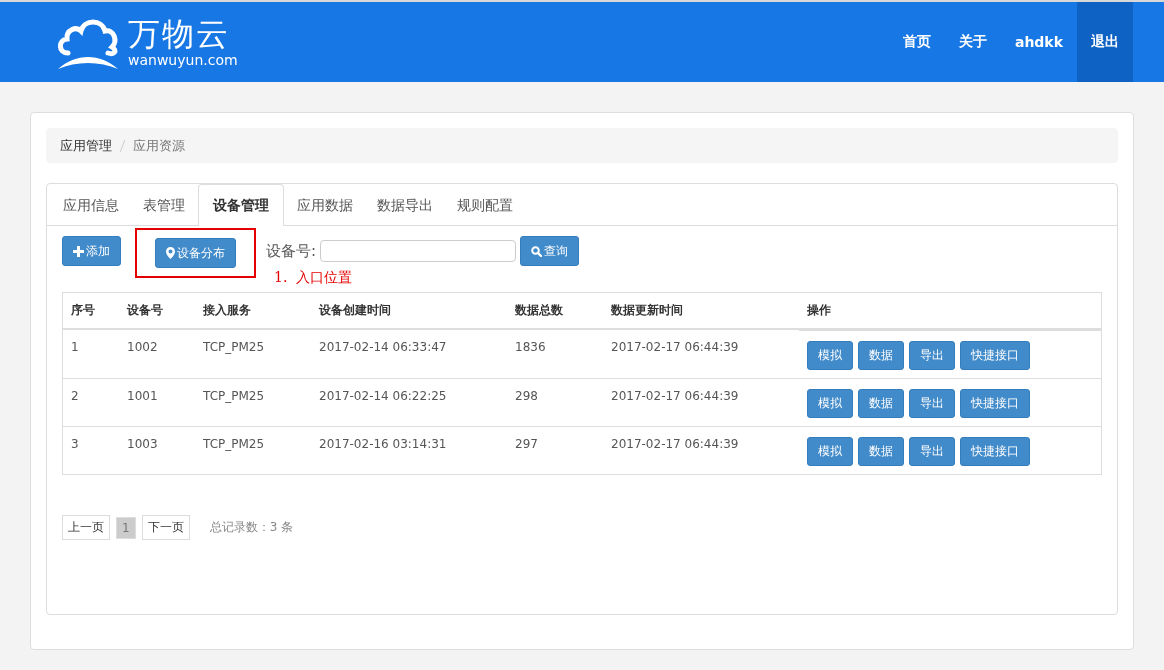 The height and width of the screenshot is (670, 1164). What do you see at coordinates (157, 402) in the screenshot?
I see `table-cell: 1001` at bounding box center [157, 402].